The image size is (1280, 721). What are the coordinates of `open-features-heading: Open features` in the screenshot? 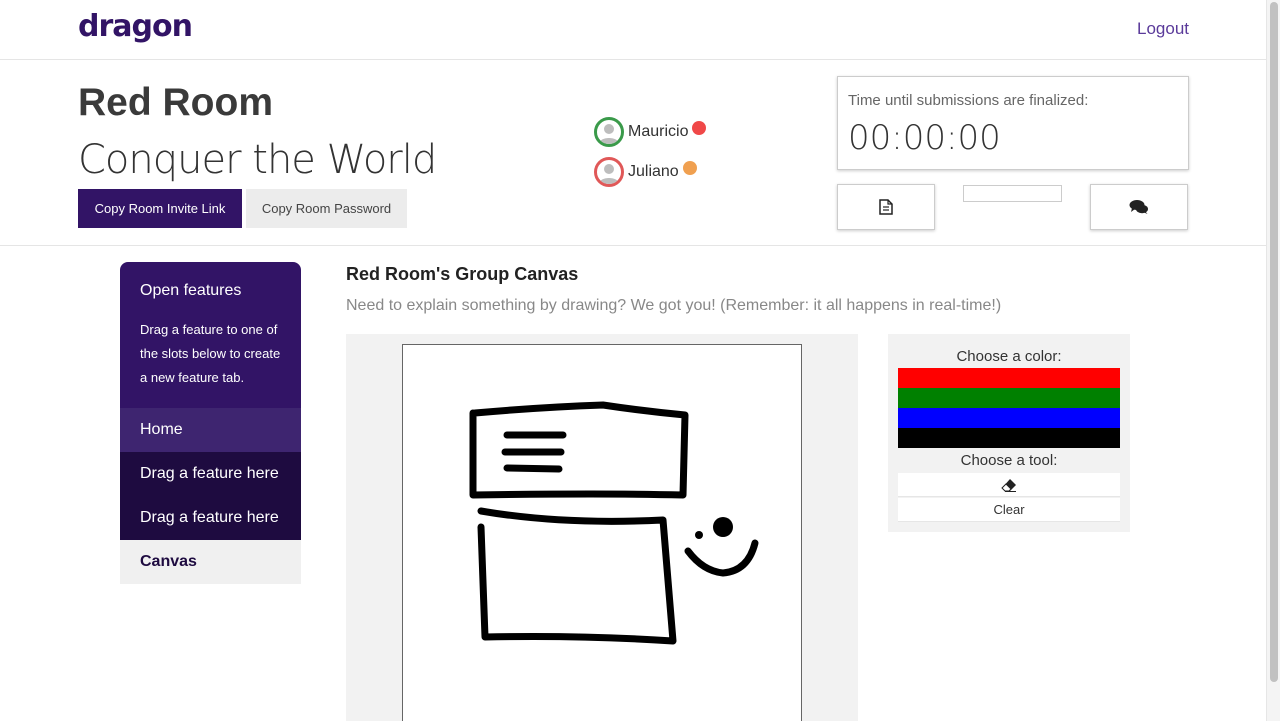 It's located at (191, 290).